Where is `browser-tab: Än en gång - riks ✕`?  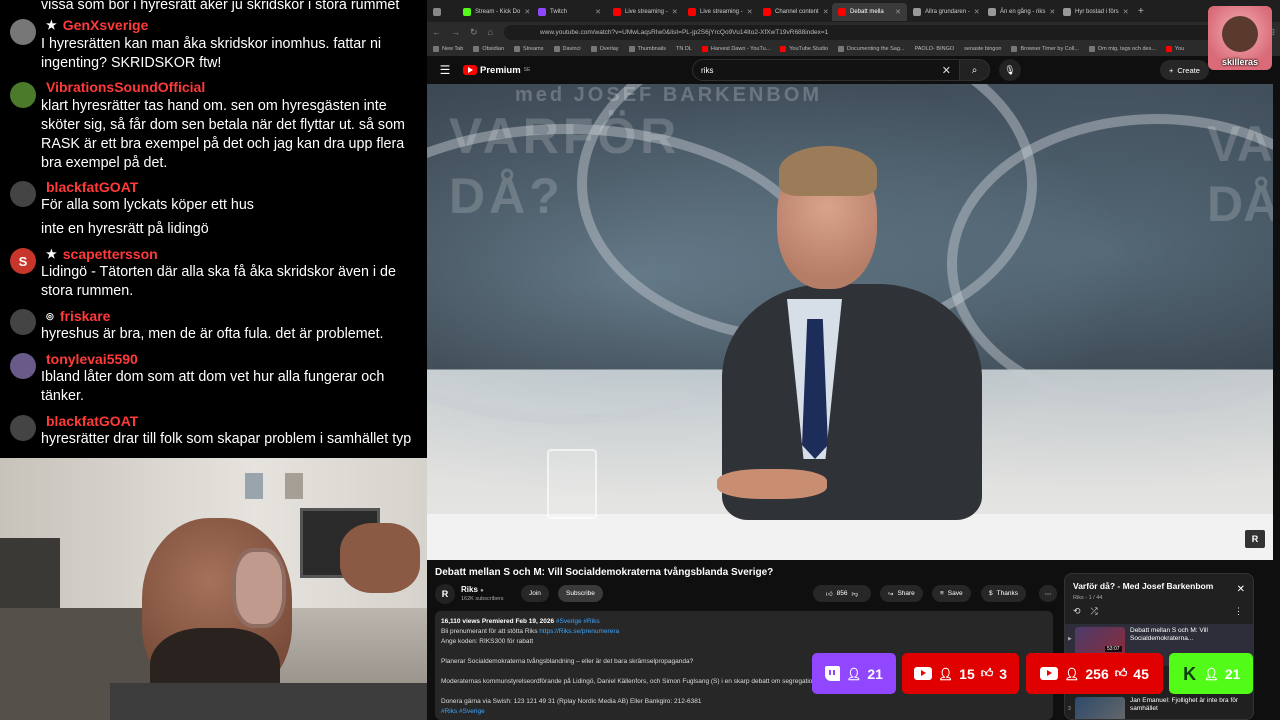 browser-tab: Än en gång - riks ✕ is located at coordinates (1019, 12).